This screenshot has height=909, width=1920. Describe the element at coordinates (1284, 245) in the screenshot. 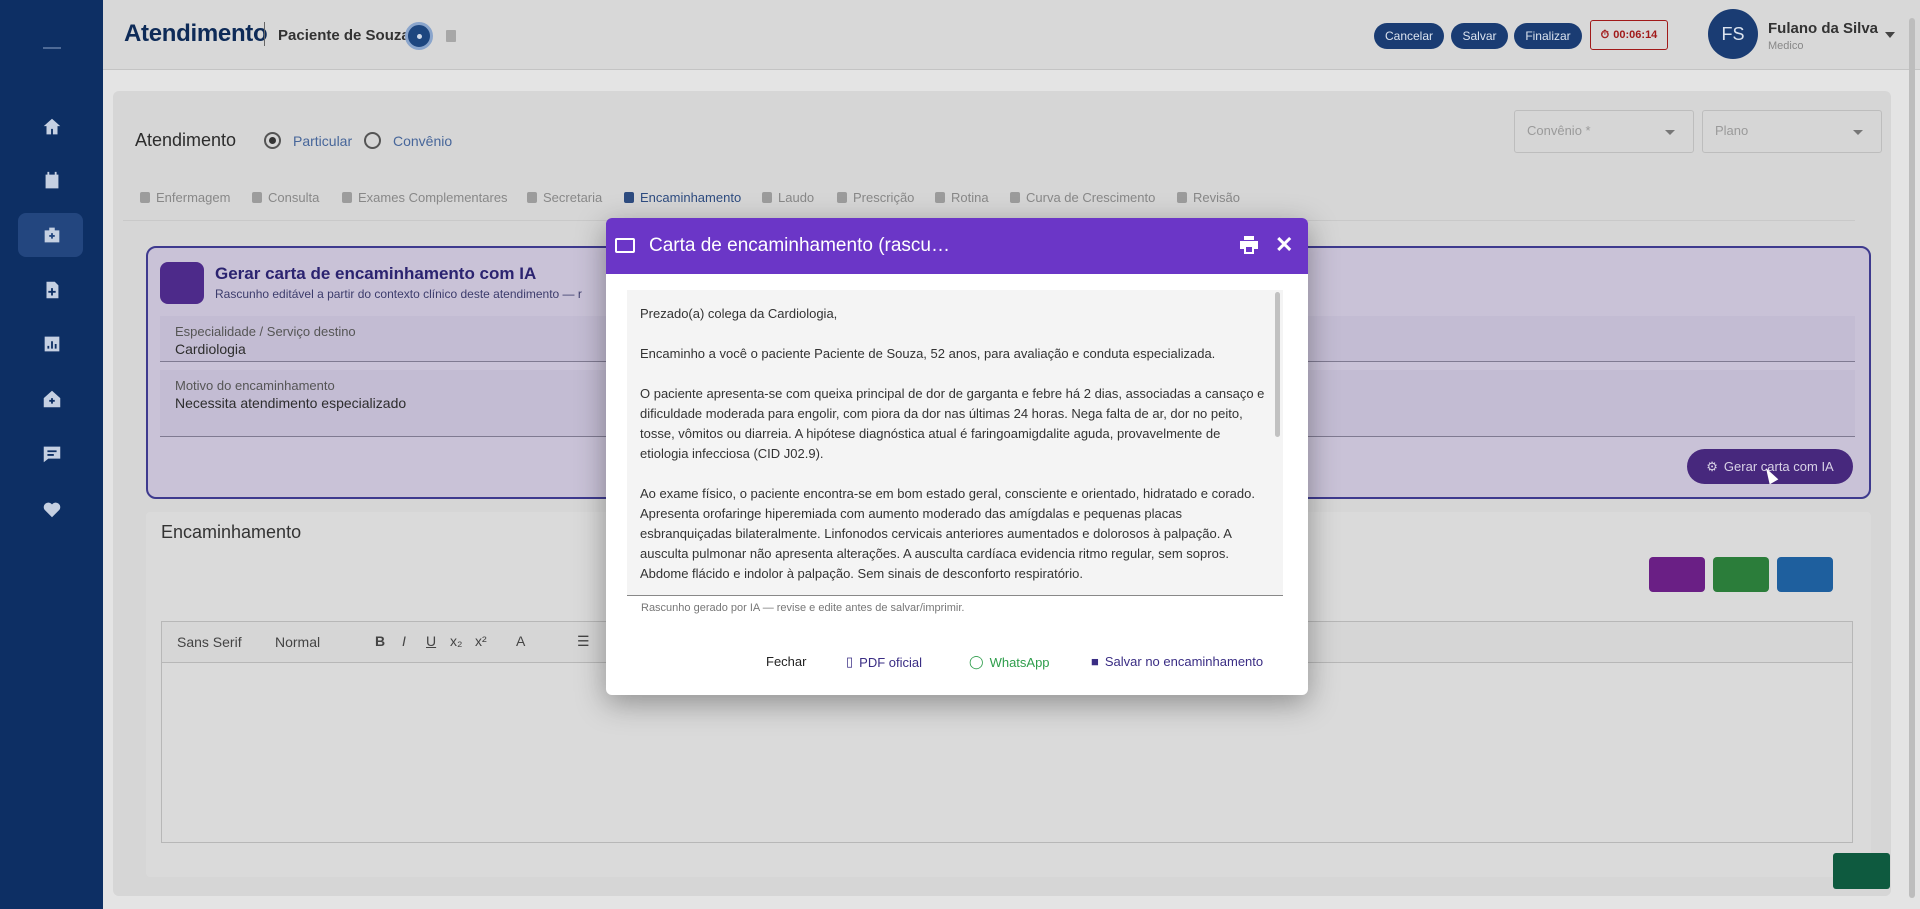

I see `close-icon: ✕` at that location.